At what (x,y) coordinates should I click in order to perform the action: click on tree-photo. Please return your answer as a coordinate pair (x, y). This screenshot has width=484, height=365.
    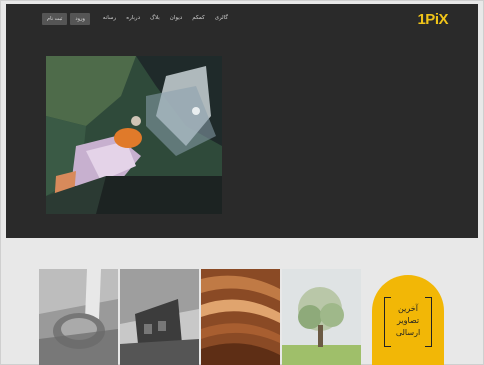
    Looking at the image, I should click on (321, 317).